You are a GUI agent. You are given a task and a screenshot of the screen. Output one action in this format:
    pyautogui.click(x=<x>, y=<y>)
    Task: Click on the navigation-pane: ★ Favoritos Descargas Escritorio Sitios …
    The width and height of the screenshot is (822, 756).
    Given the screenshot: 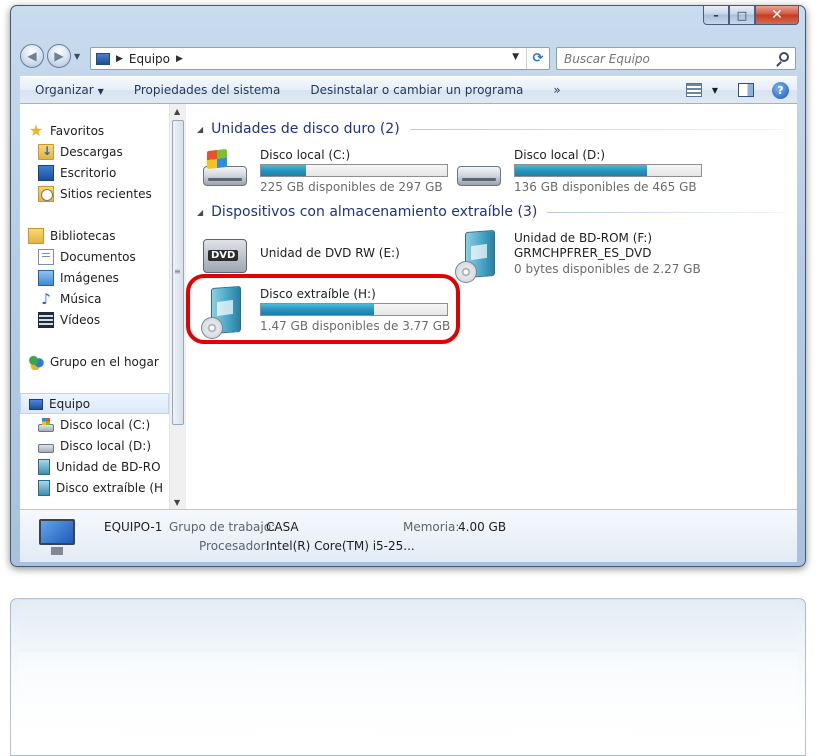 What is the action you would take?
    pyautogui.click(x=103, y=306)
    